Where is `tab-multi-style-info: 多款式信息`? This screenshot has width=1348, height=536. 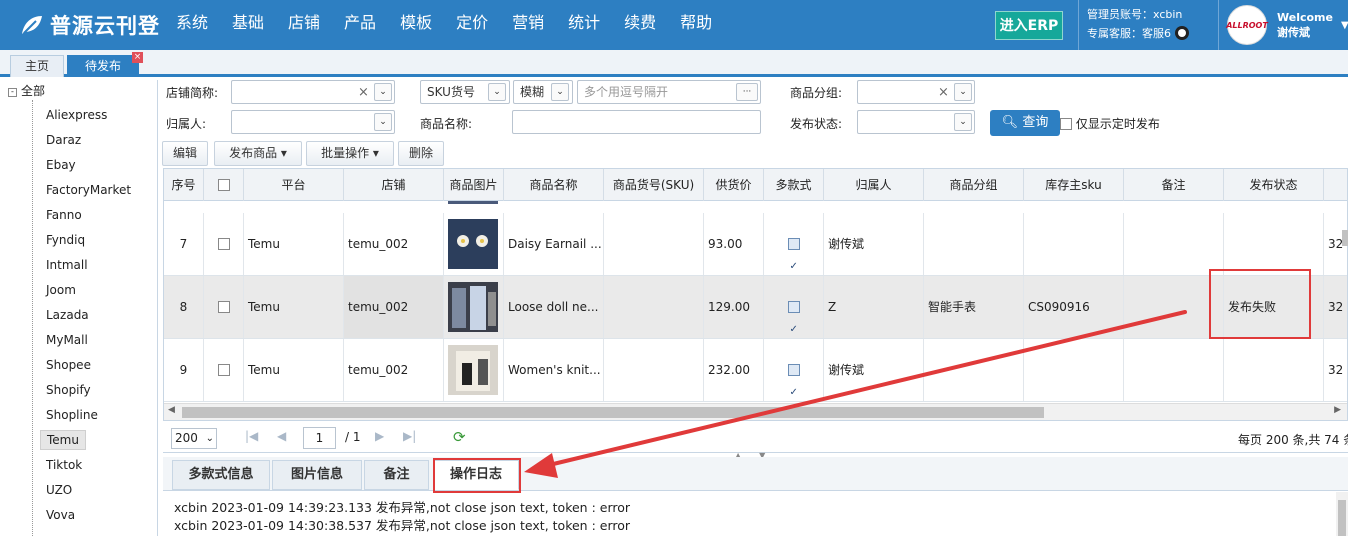 tab-multi-style-info: 多款式信息 is located at coordinates (221, 475).